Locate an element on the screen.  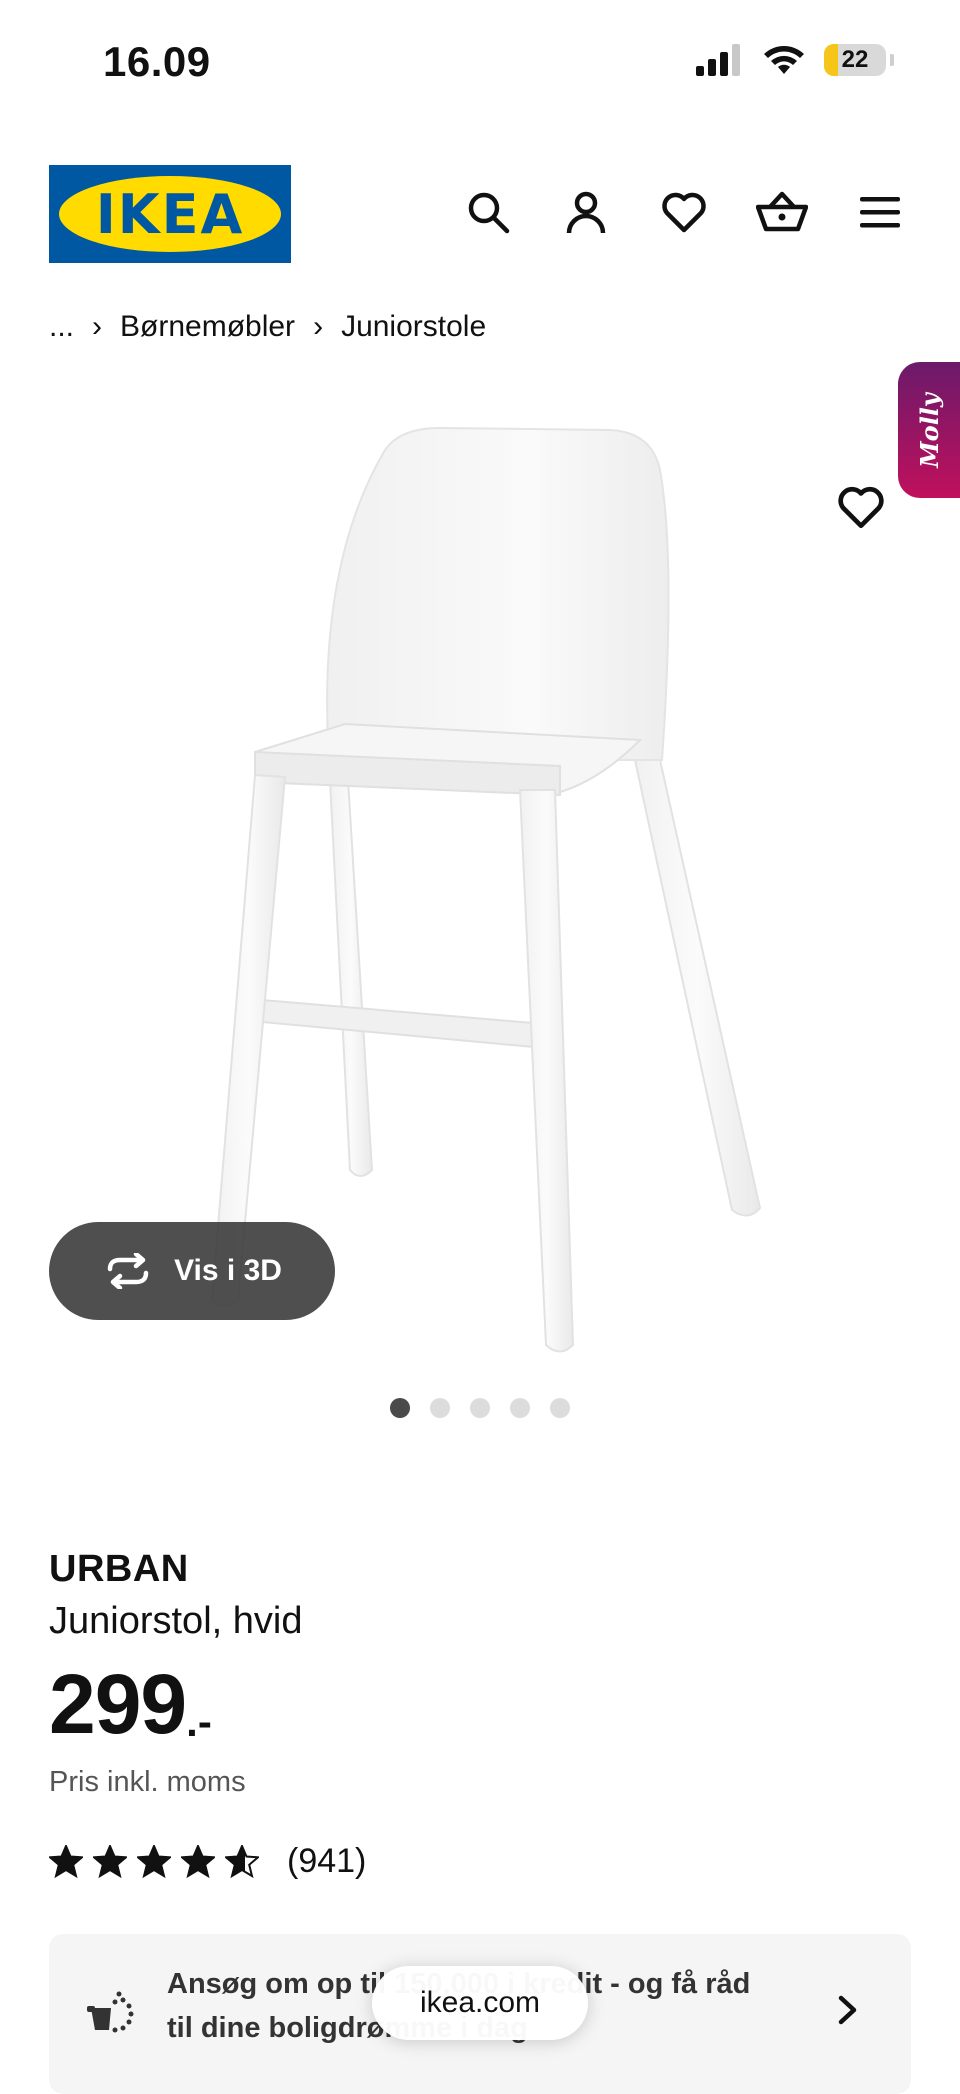
view-in-3d-button: Vis i 3D is located at coordinates (192, 1271).